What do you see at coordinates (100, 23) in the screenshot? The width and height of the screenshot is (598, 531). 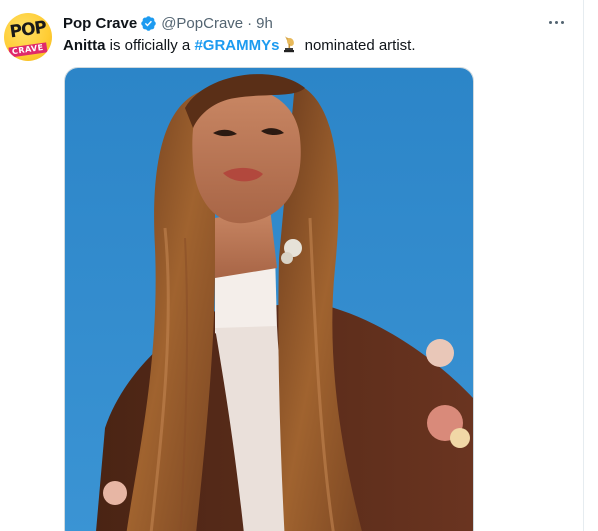 I see `author-name: Pop Crave` at bounding box center [100, 23].